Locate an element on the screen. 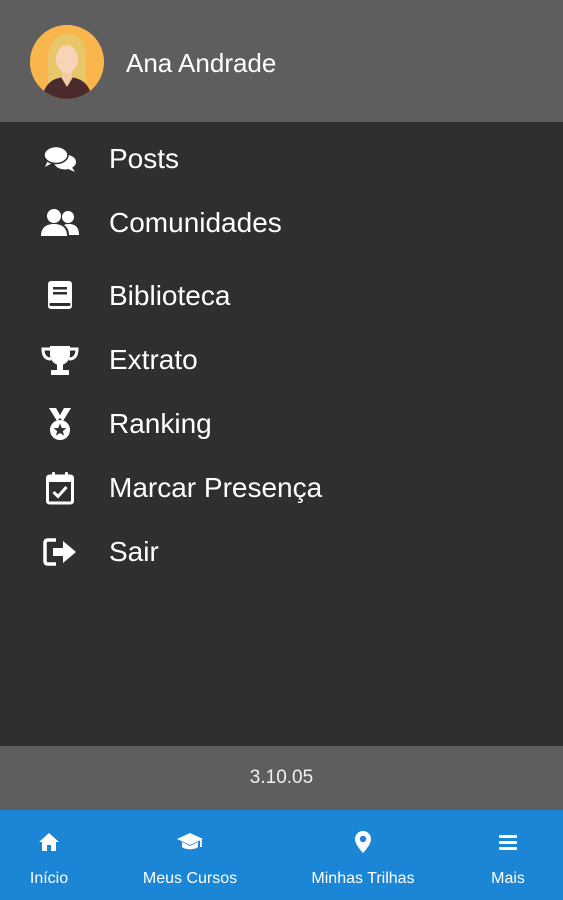 This screenshot has width=563, height=900. app-version: 3.10.05 is located at coordinates (281, 777).